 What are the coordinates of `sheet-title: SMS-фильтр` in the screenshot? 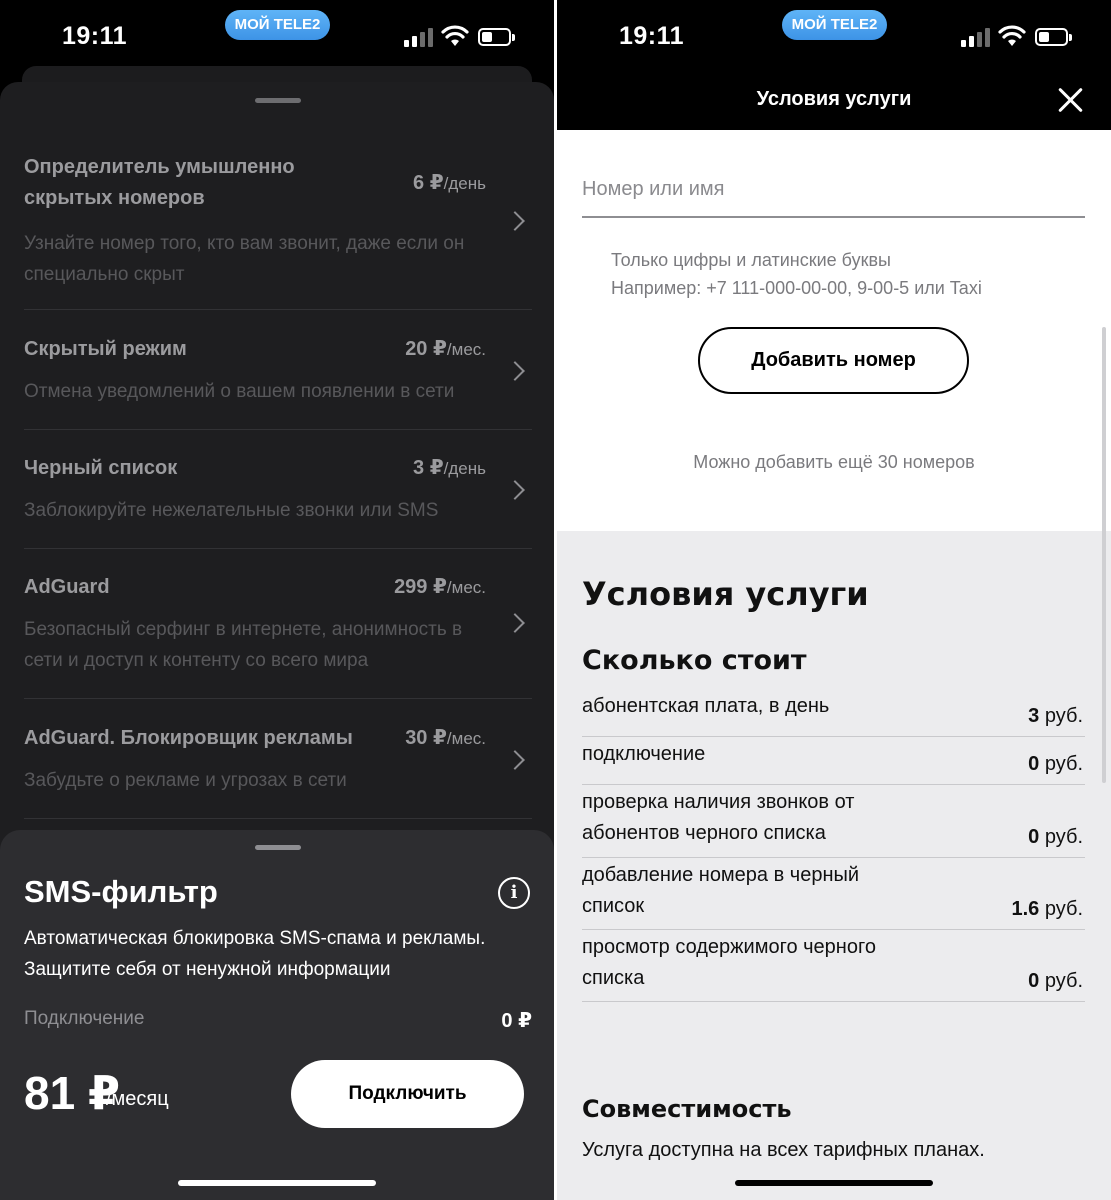 It's located at (121, 891).